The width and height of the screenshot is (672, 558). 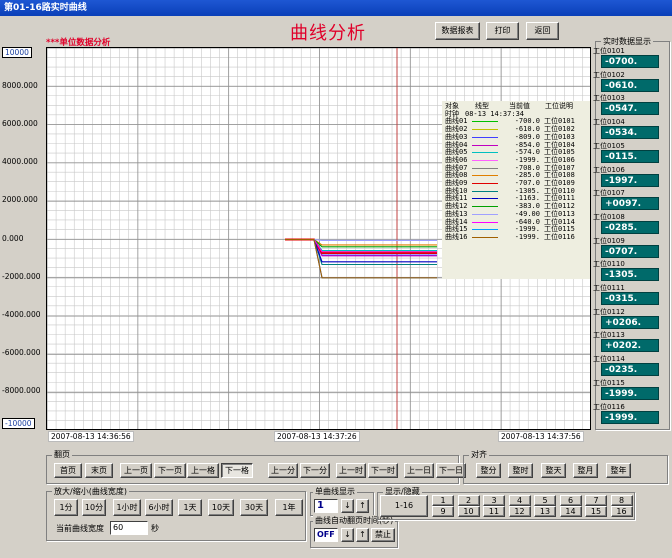 What do you see at coordinates (630, 156) in the screenshot?
I see `realtime-value: -0115.` at bounding box center [630, 156].